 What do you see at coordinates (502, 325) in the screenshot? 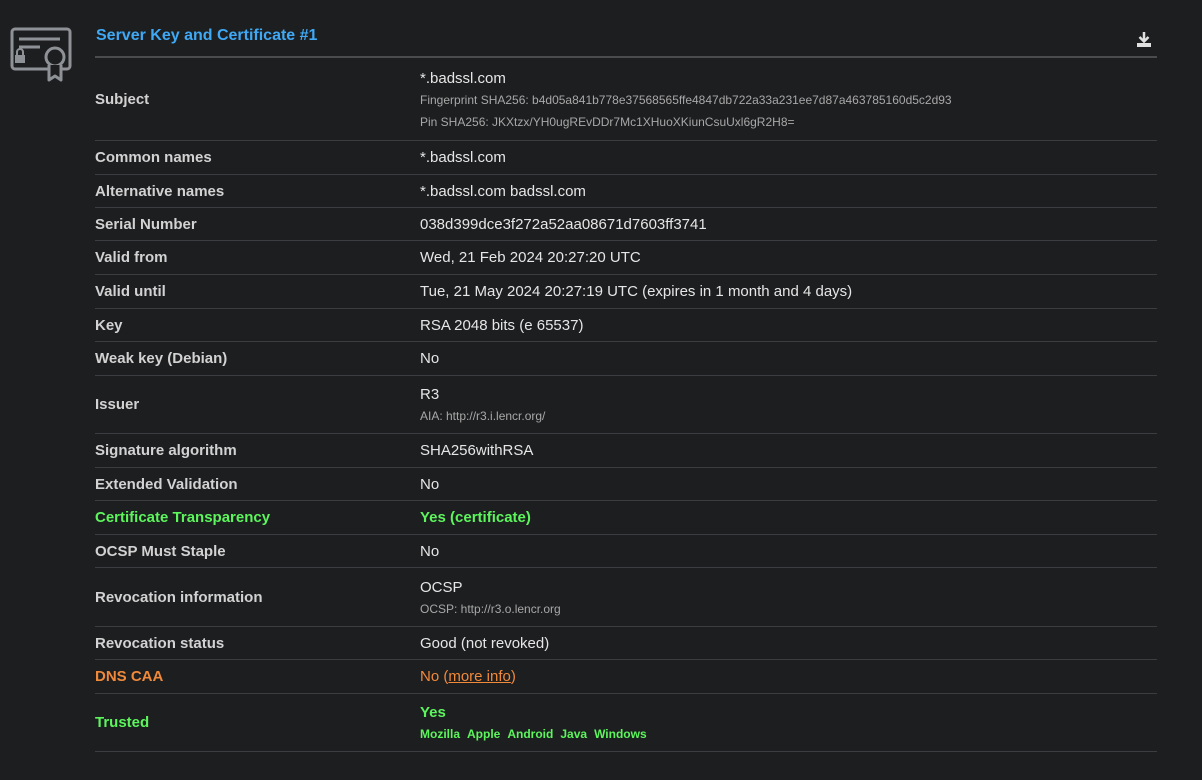
I see `row-value: RSA 2048 bits (e 65537)` at bounding box center [502, 325].